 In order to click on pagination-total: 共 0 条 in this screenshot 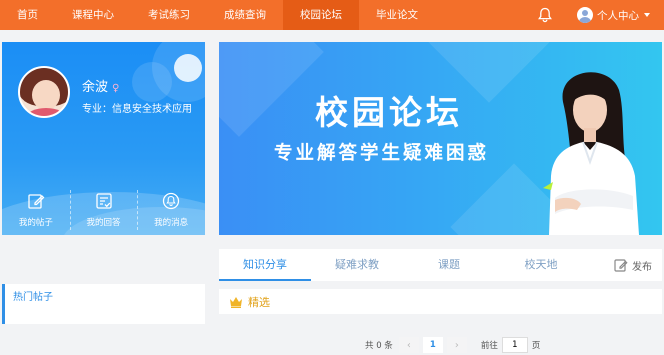, I will do `click(379, 346)`.